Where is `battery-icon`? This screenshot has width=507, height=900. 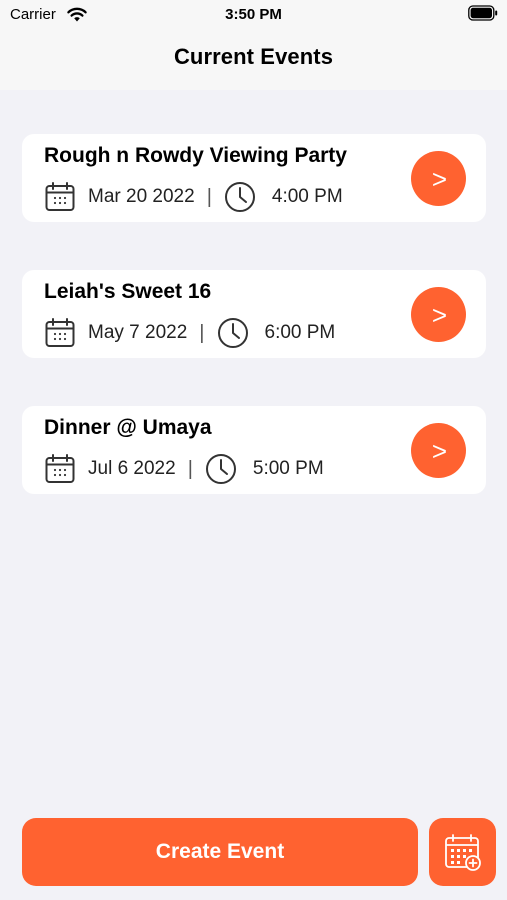
battery-icon is located at coordinates (483, 13).